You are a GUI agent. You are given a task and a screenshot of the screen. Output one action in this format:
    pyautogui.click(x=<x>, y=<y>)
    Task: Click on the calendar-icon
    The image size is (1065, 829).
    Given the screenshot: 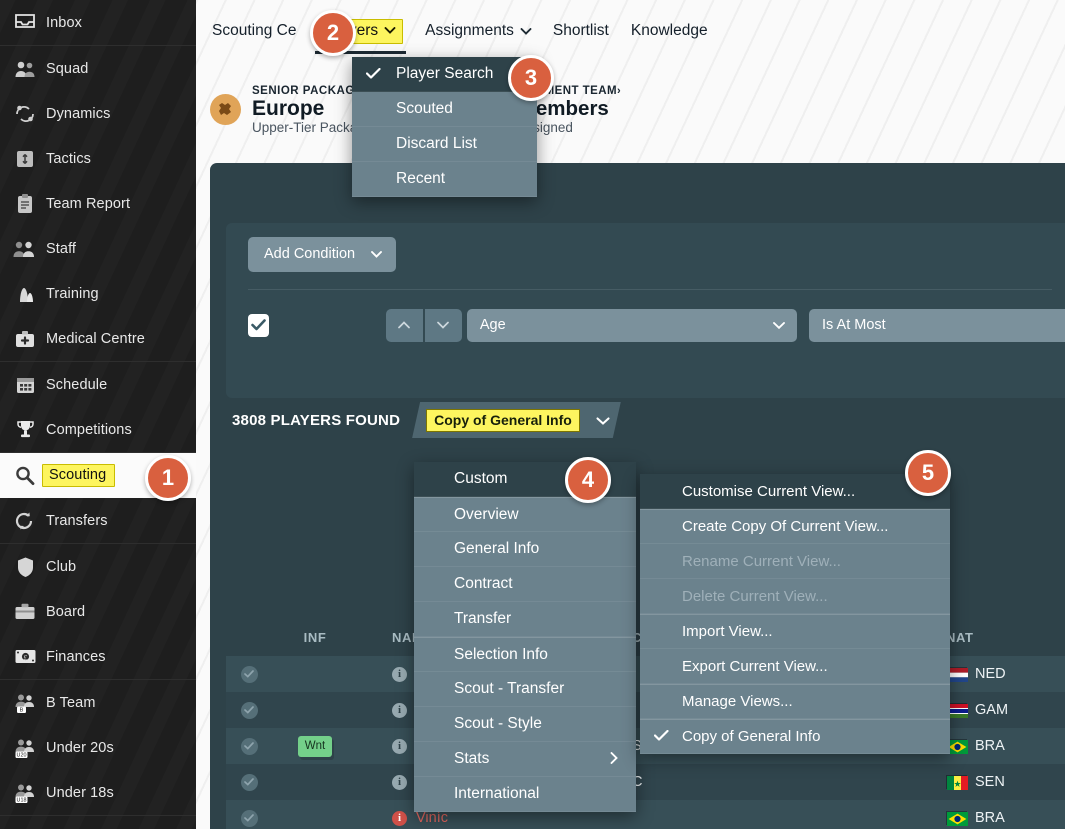 What is the action you would take?
    pyautogui.click(x=25, y=385)
    